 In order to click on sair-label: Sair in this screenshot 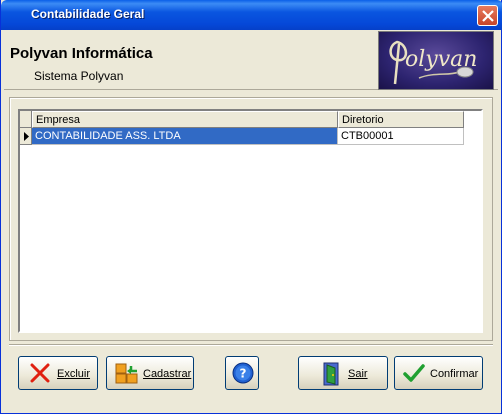, I will do `click(358, 374)`.